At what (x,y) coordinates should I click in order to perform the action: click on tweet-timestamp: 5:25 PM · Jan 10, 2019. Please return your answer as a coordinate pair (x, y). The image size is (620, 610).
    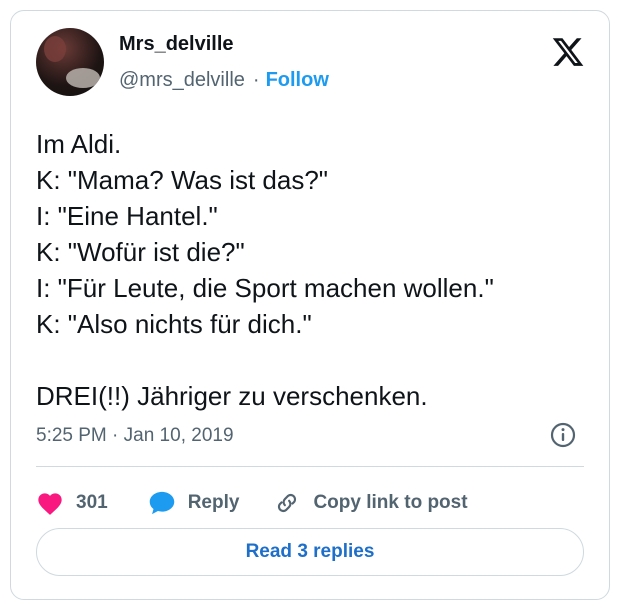
    Looking at the image, I should click on (135, 436).